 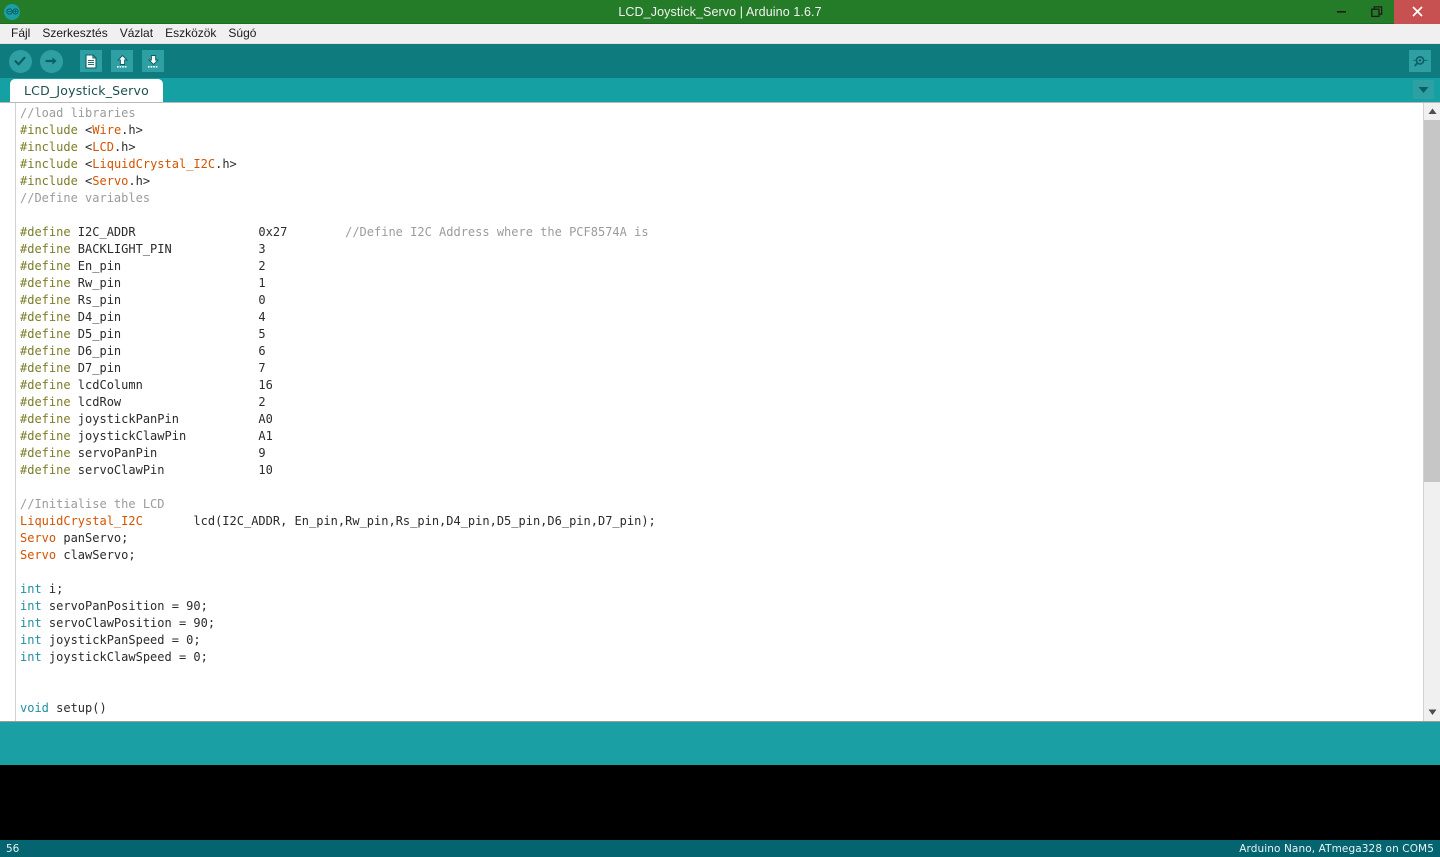 What do you see at coordinates (1336, 848) in the screenshot?
I see `board-info: Arduino Nano, ATmega328 on COM5` at bounding box center [1336, 848].